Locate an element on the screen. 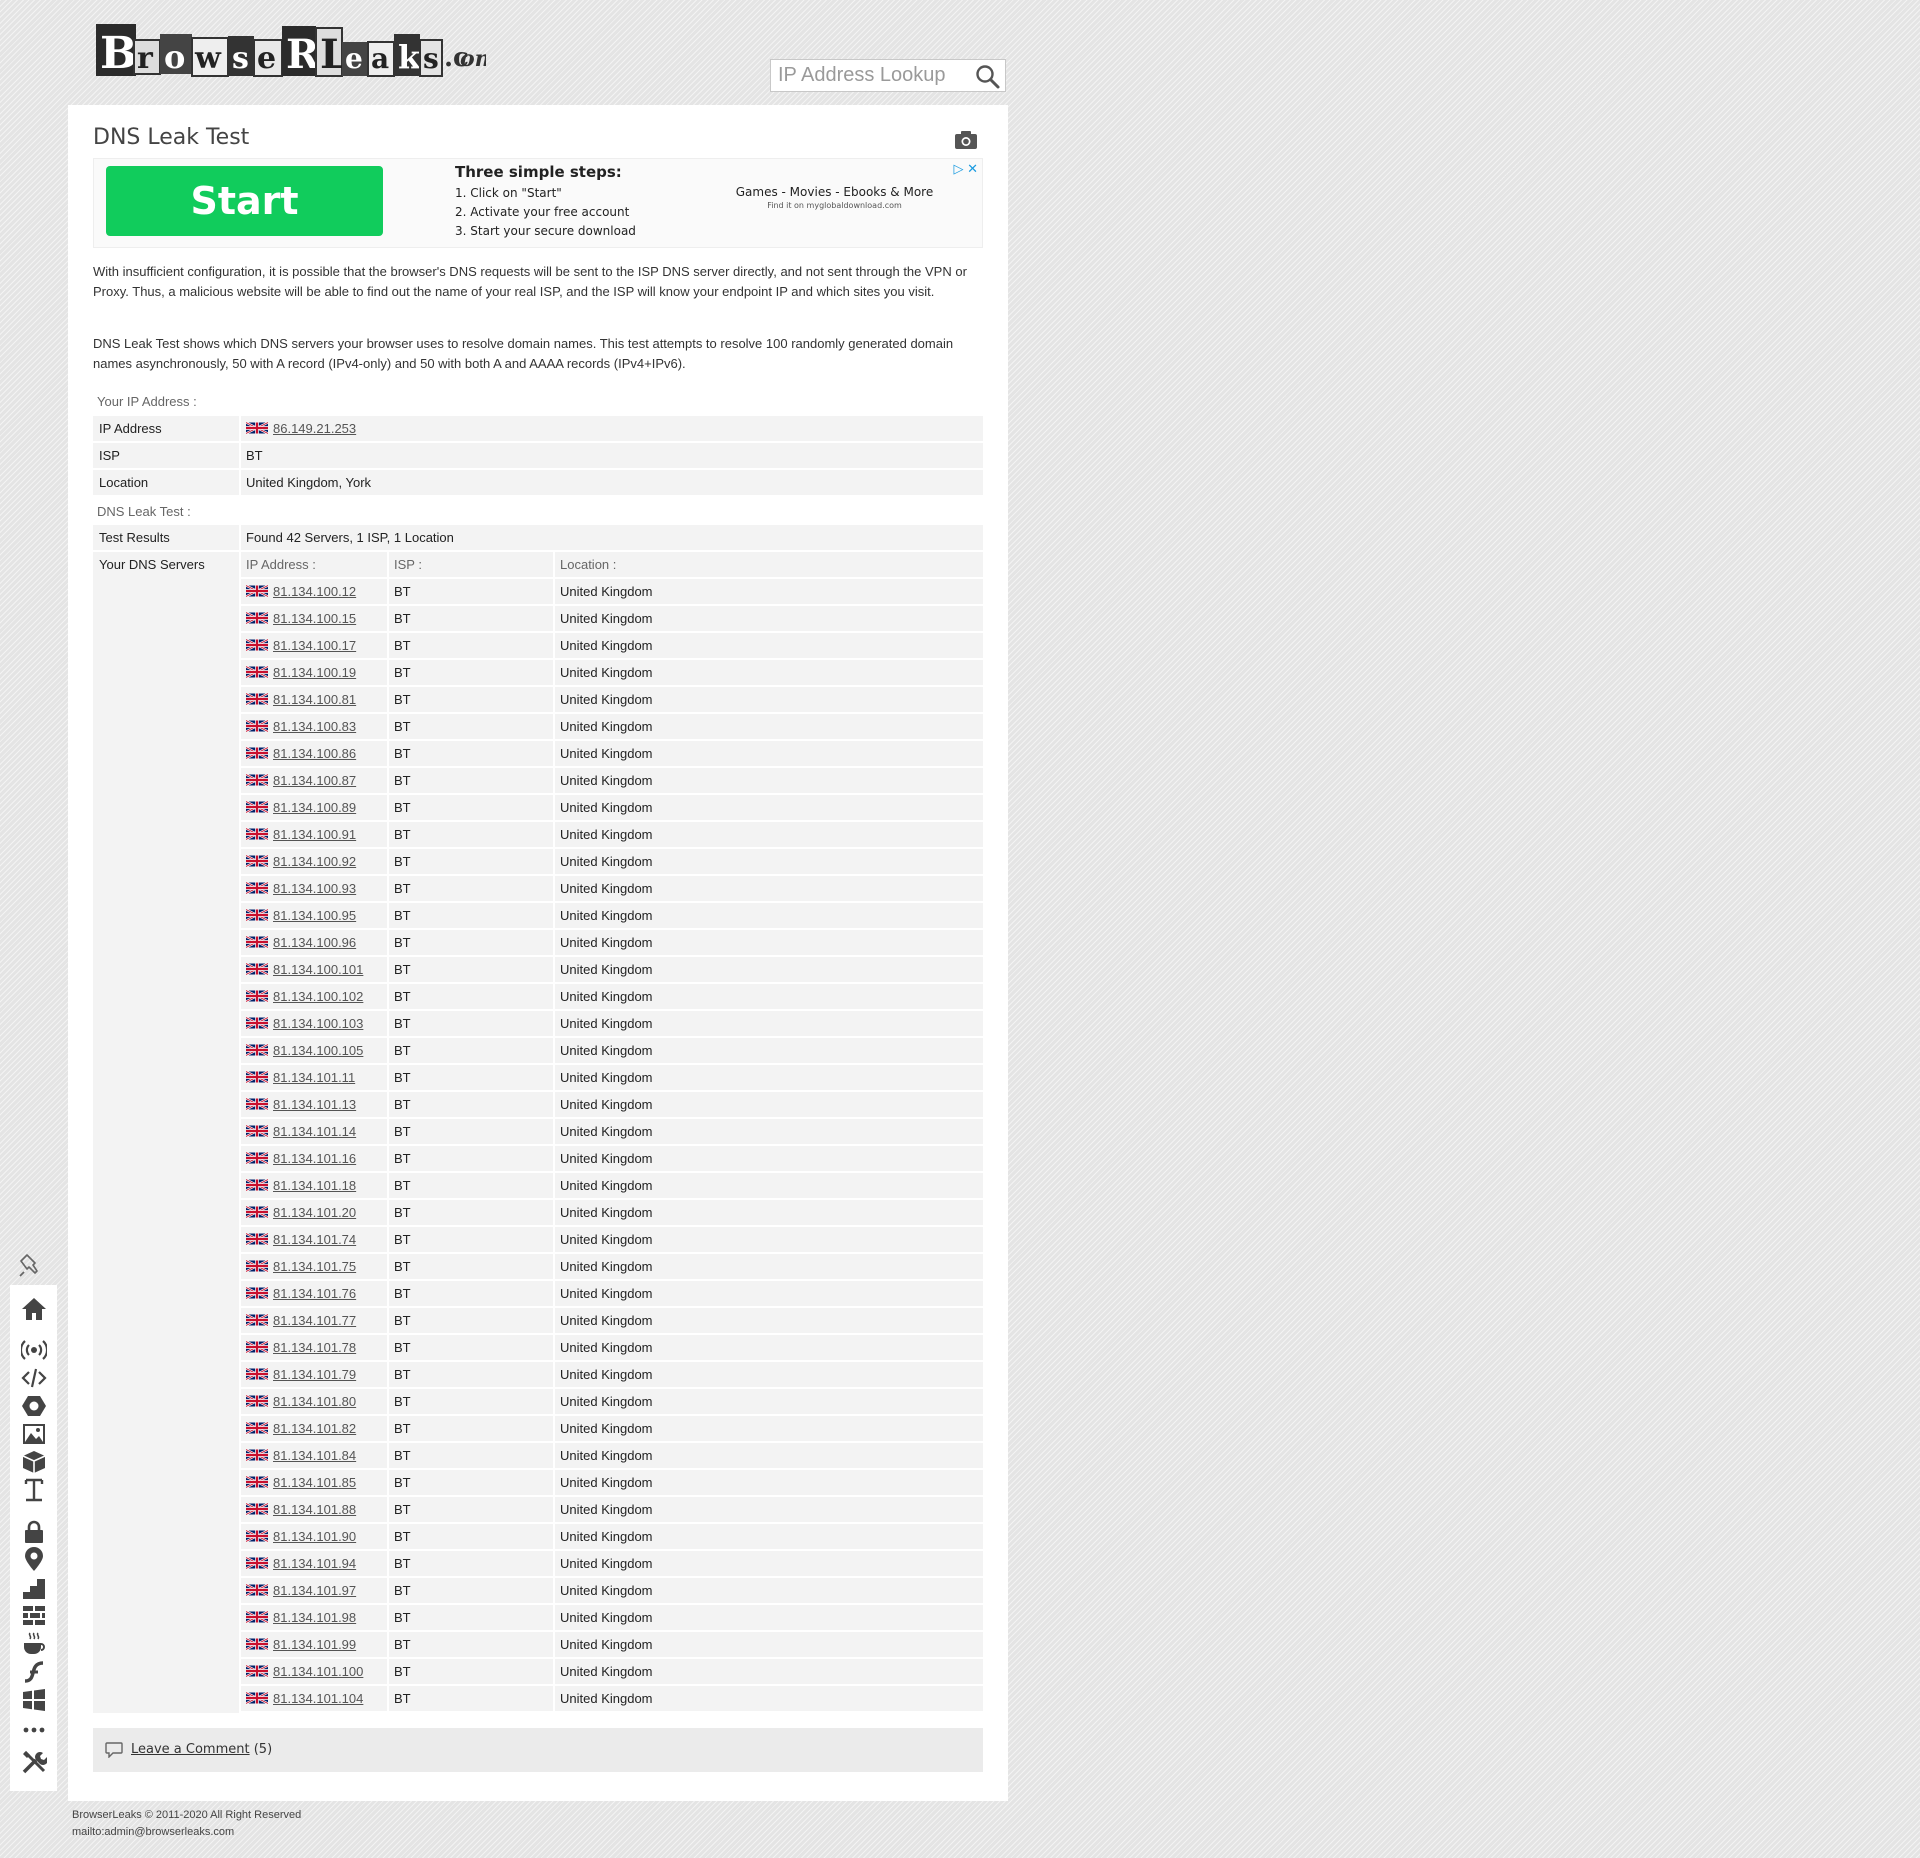 Image resolution: width=1920 pixels, height=1858 pixels. sidebar-item-tools is located at coordinates (34, 1762).